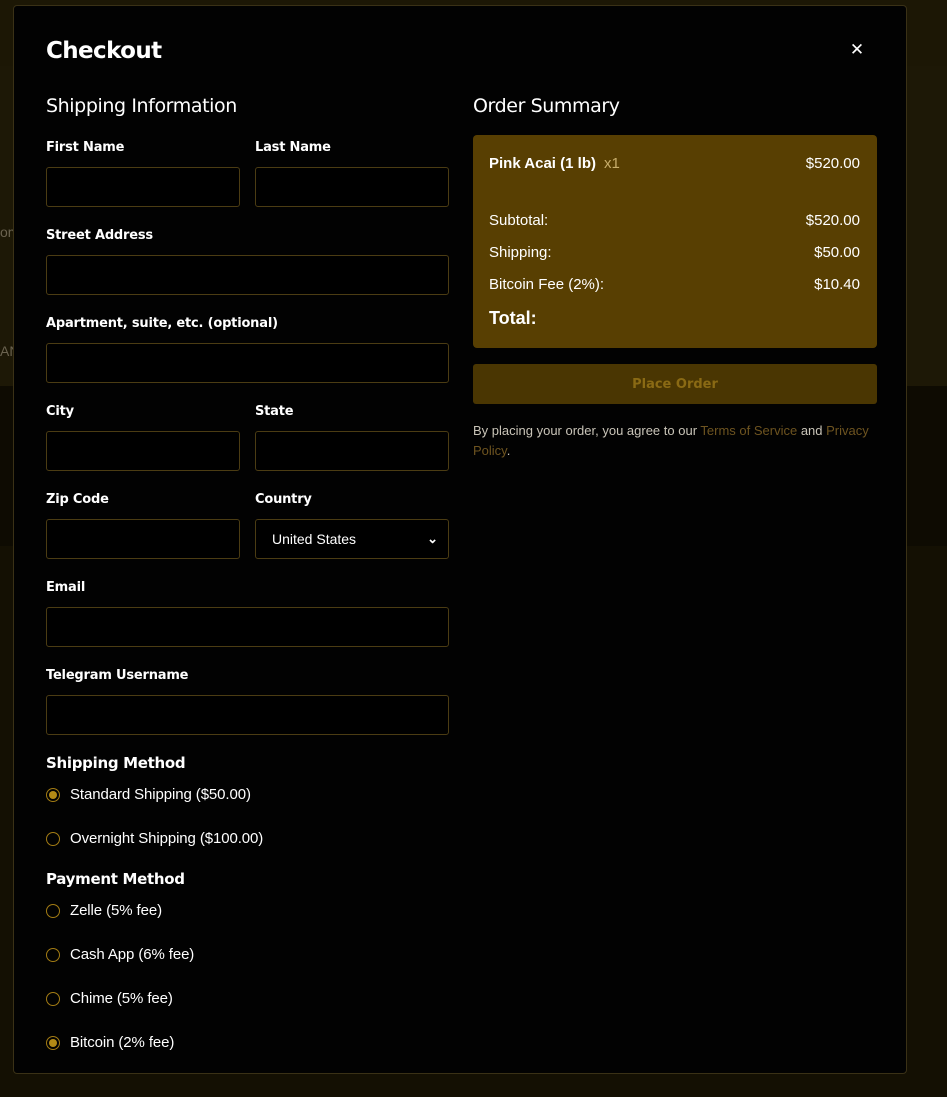 The width and height of the screenshot is (947, 1097). Describe the element at coordinates (104, 51) in the screenshot. I see `modal-title: Checkout` at that location.